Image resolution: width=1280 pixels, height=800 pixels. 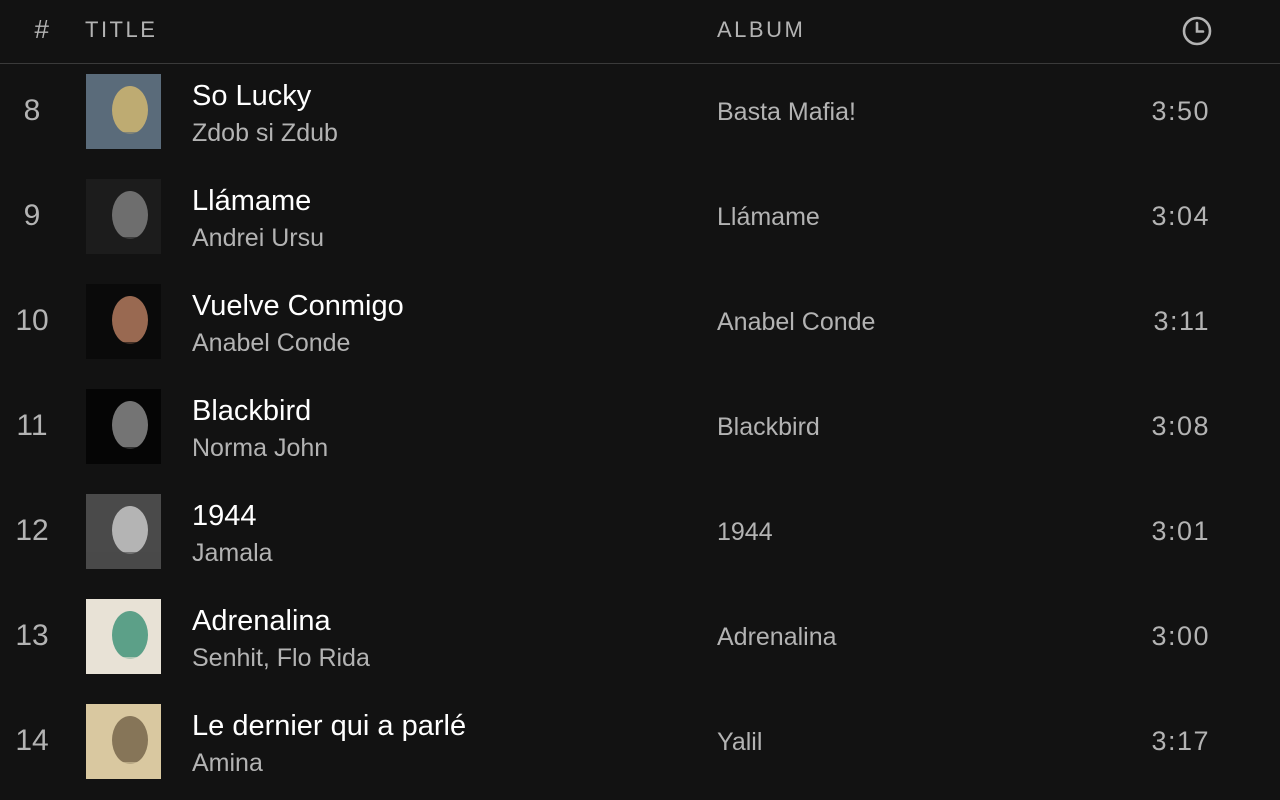 I want to click on track-artist: Zdob si Zdub, so click(x=265, y=133).